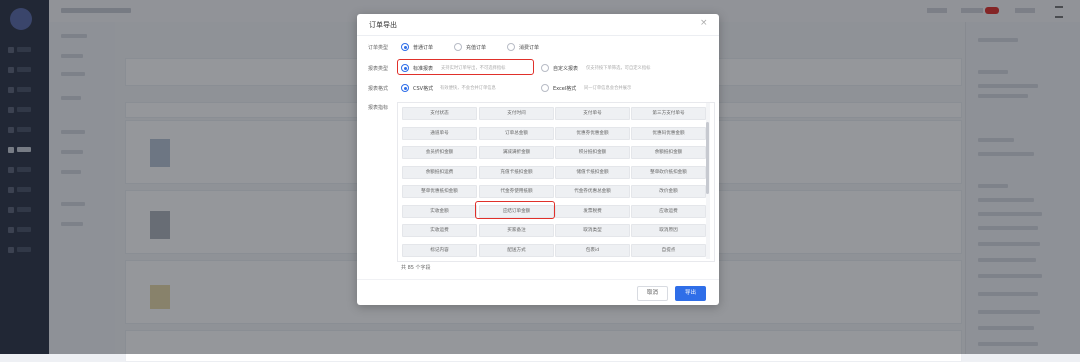 Image resolution: width=1080 pixels, height=362 pixels. What do you see at coordinates (592, 152) in the screenshot?
I see `report-field-tag: 积分抵扣金额` at bounding box center [592, 152].